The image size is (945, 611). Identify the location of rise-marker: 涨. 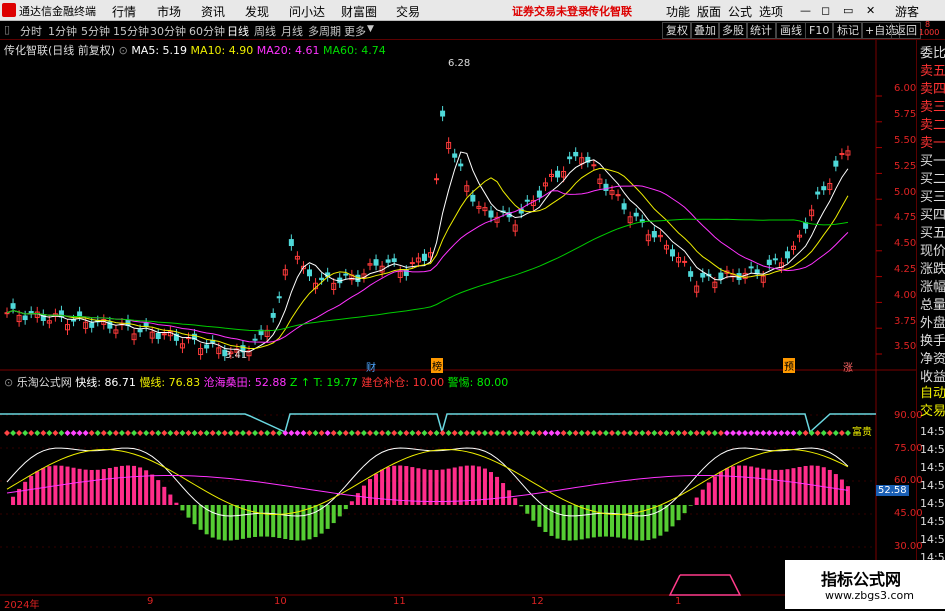
(848, 366).